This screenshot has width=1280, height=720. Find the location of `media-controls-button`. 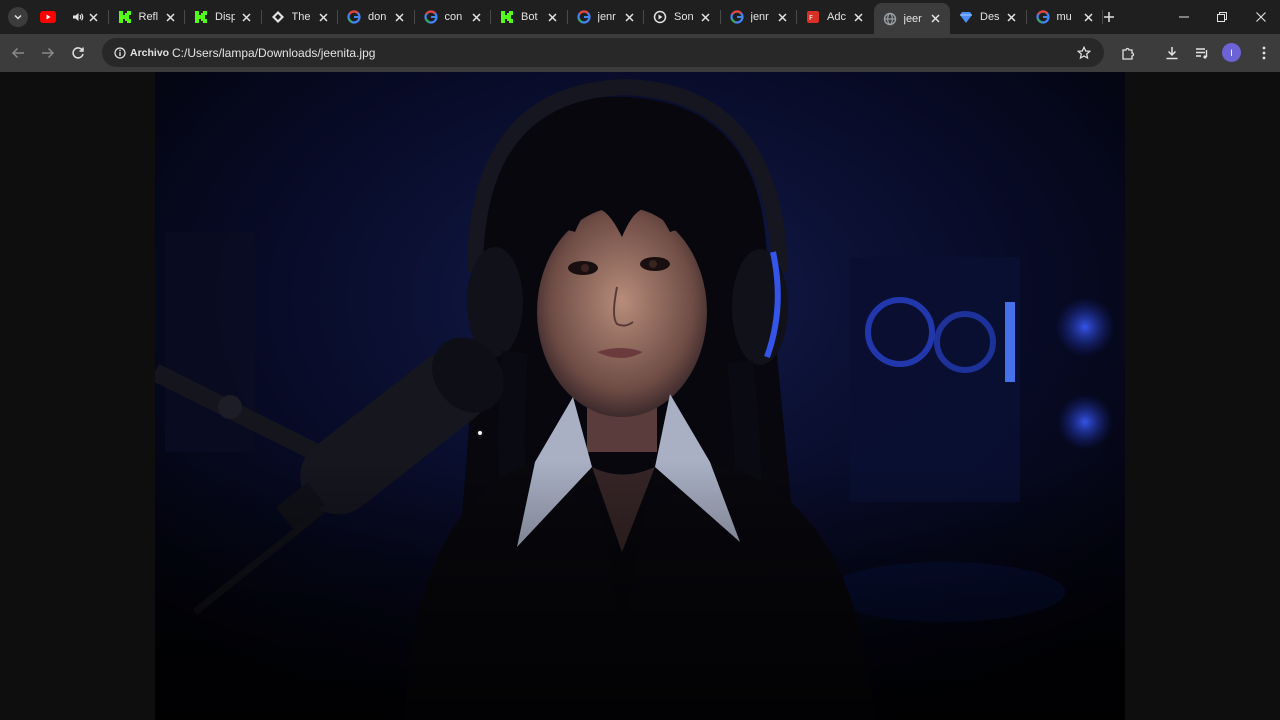

media-controls-button is located at coordinates (1202, 53).